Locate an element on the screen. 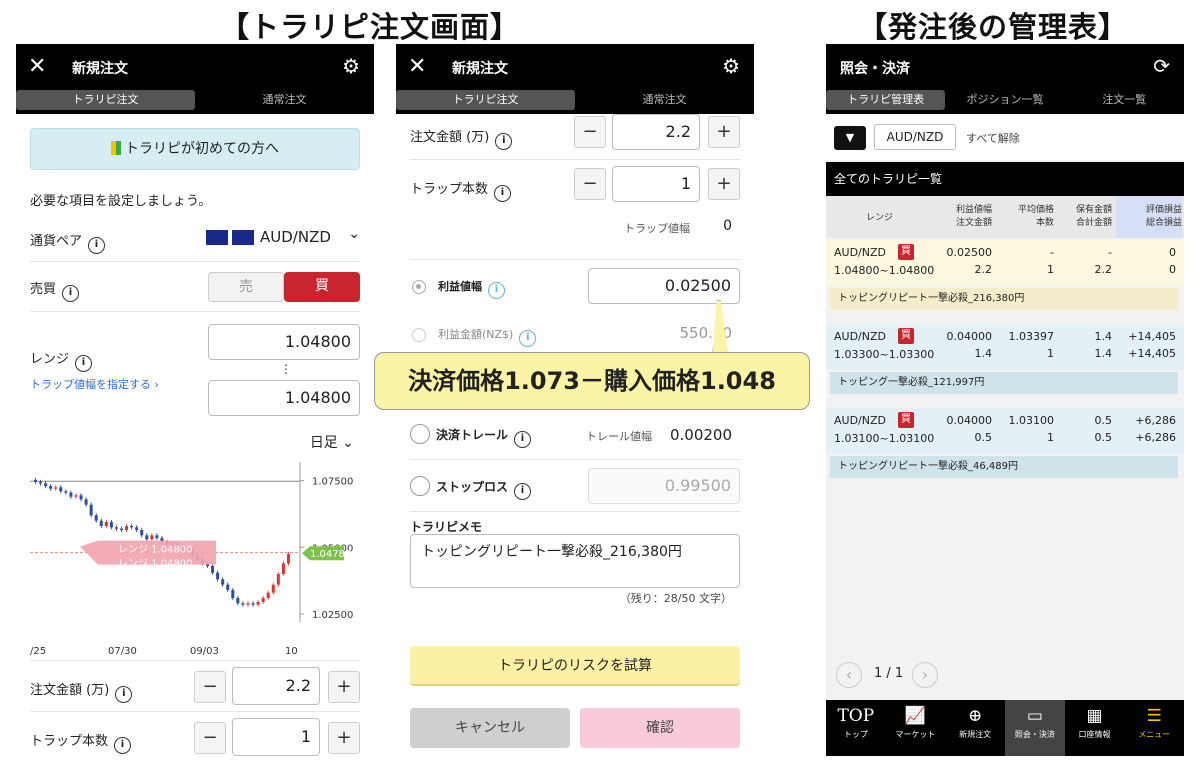 This screenshot has height=768, width=1200. side-label: 売買 is located at coordinates (43, 289).